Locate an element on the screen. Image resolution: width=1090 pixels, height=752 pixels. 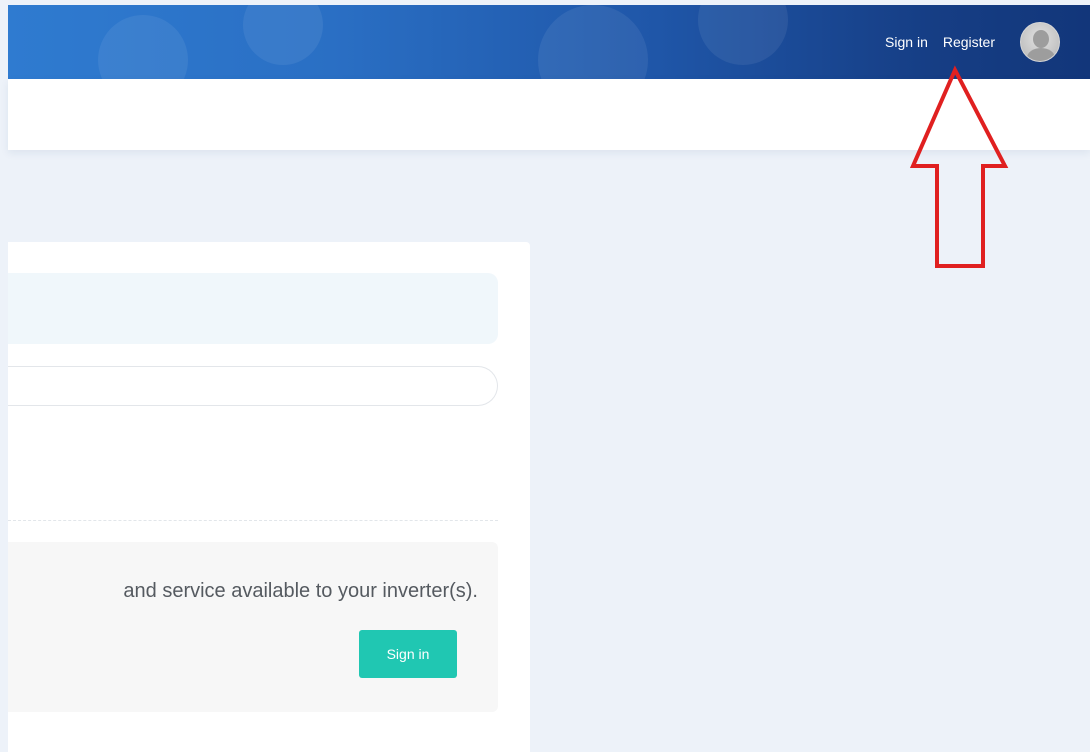
sign-in-button: Sign in is located at coordinates (408, 654).